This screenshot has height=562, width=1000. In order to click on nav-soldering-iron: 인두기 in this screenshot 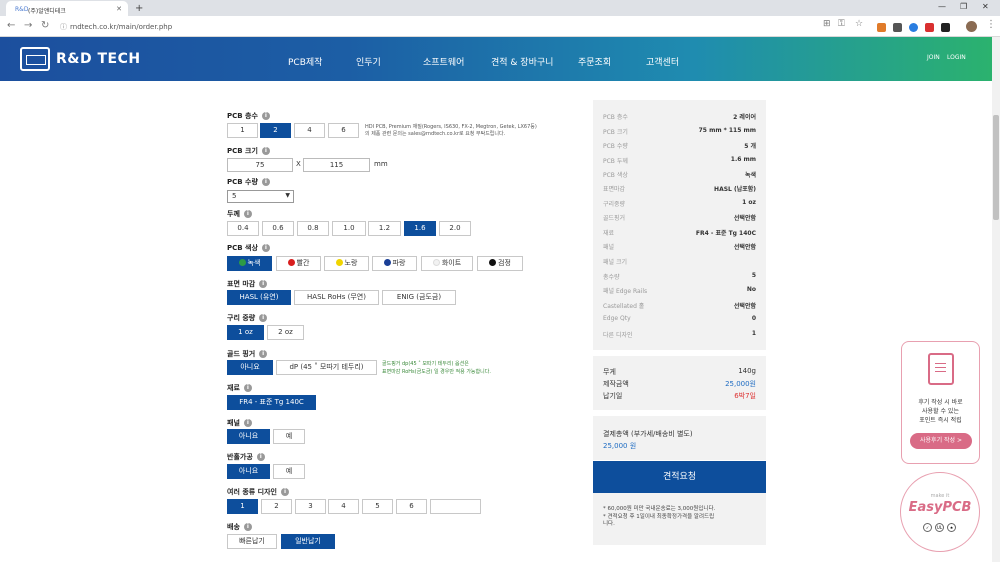, I will do `click(368, 61)`.